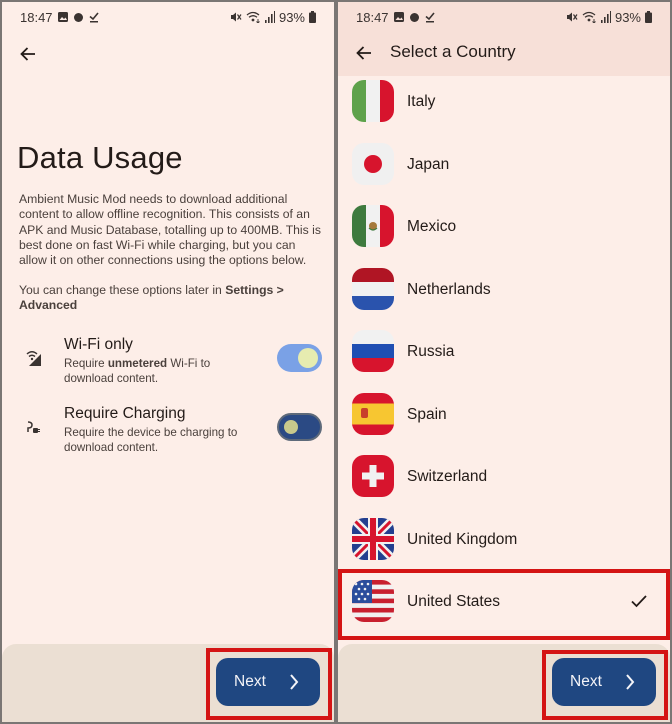  I want to click on require-charging-toggle, so click(299, 427).